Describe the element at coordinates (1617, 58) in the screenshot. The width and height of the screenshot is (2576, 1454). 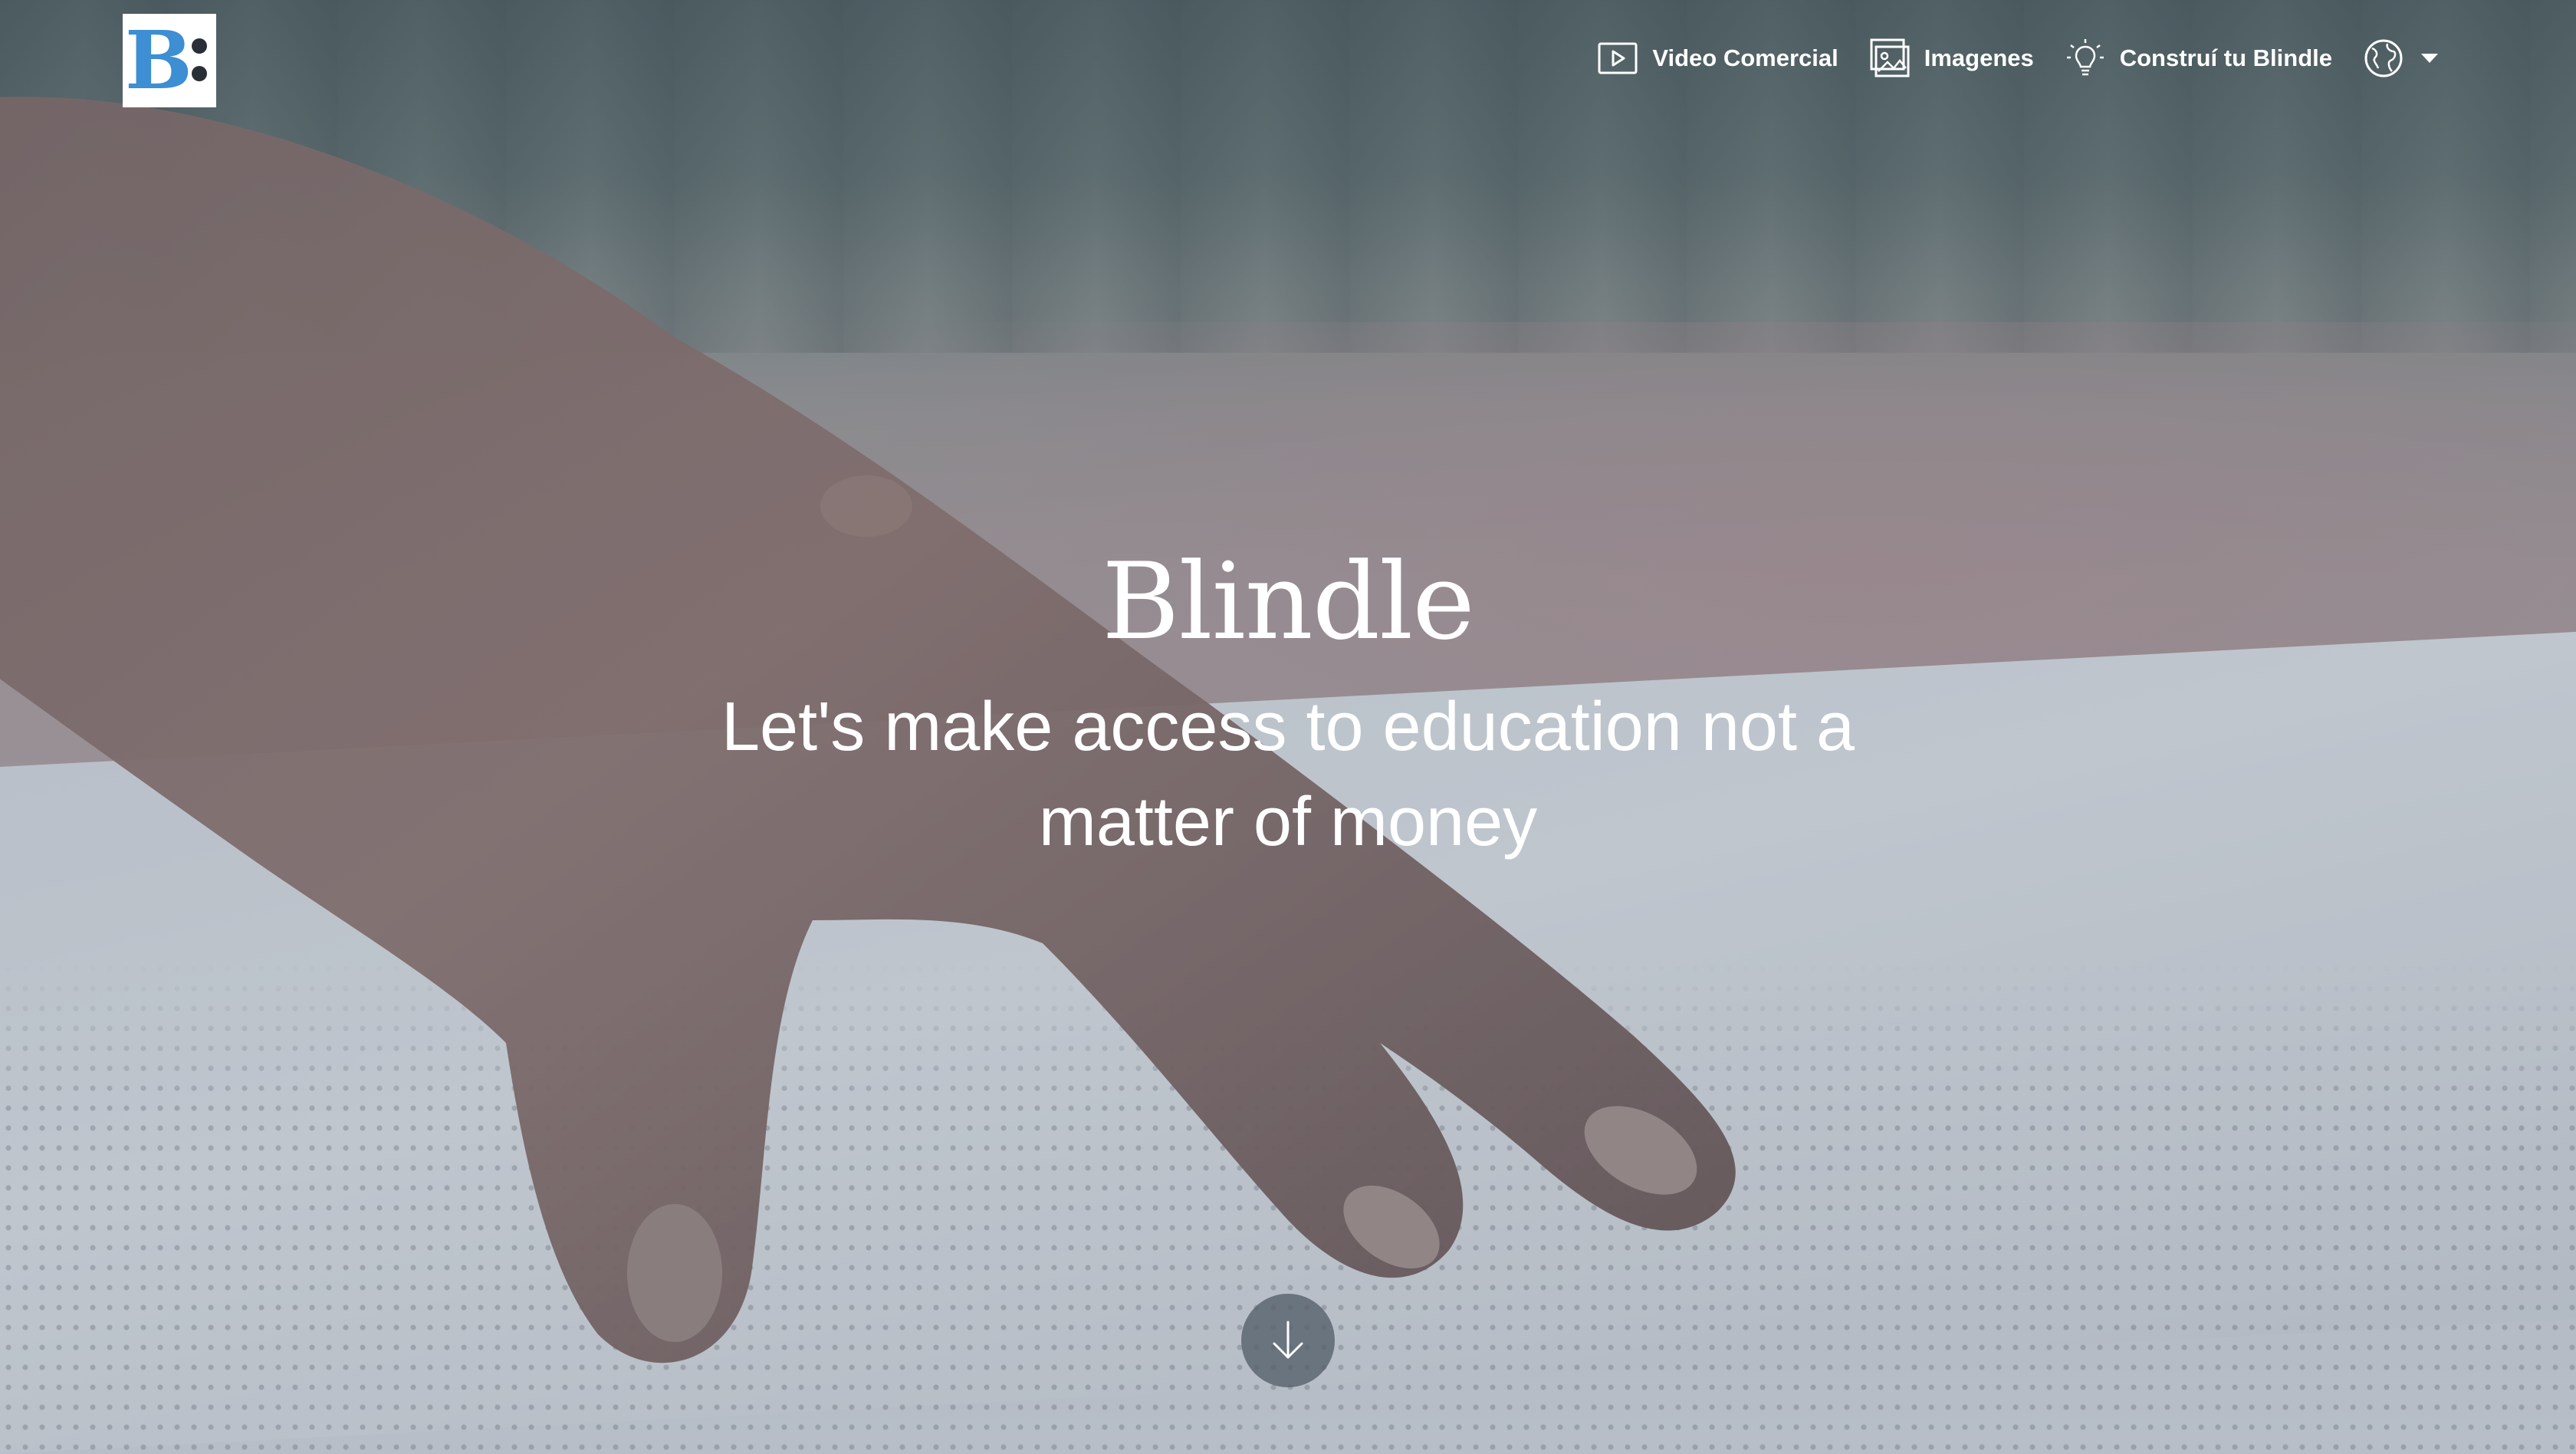
I see `play-video-icon` at that location.